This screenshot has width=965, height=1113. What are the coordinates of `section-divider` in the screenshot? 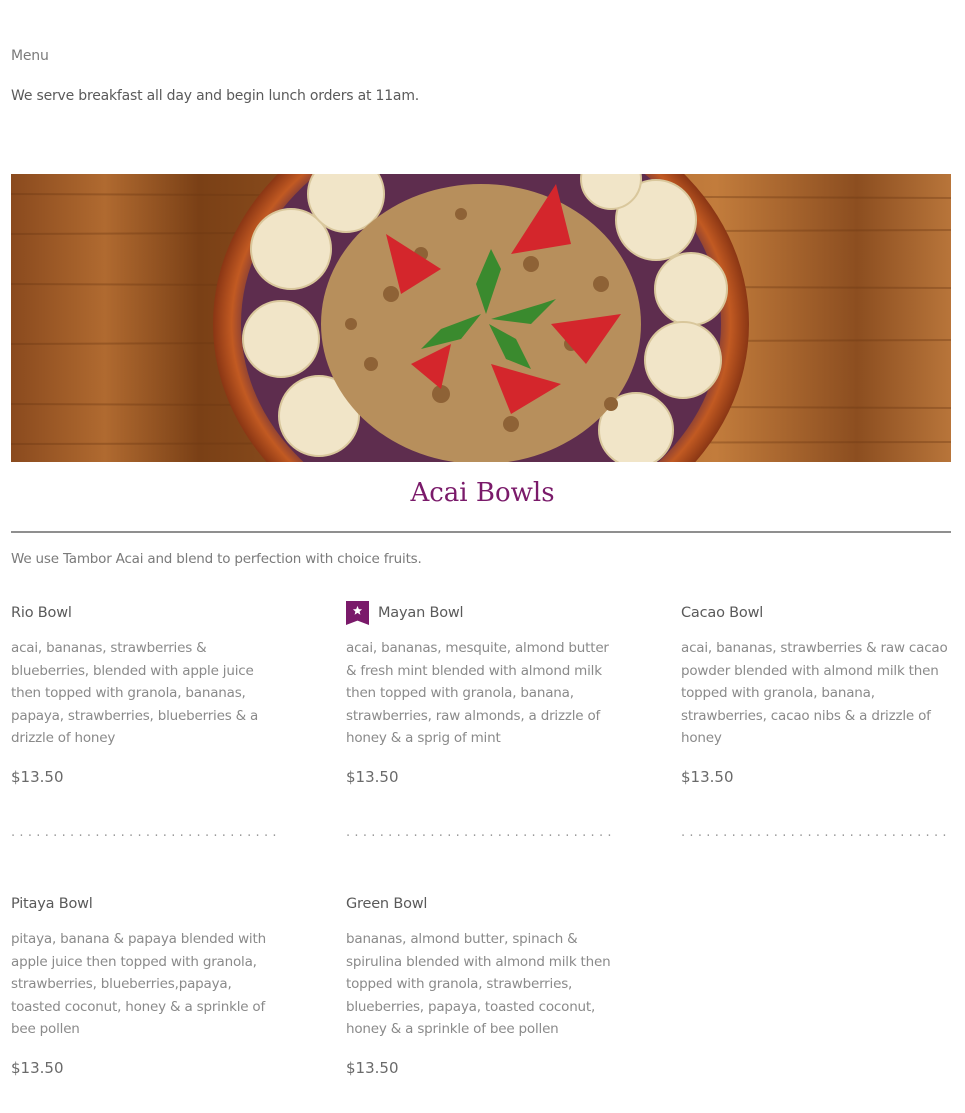 It's located at (481, 532).